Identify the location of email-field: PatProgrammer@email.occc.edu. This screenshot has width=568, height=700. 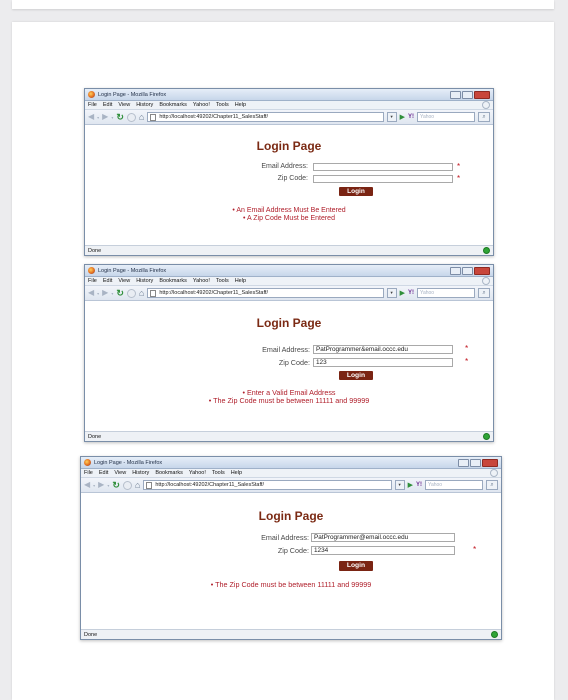
(383, 537).